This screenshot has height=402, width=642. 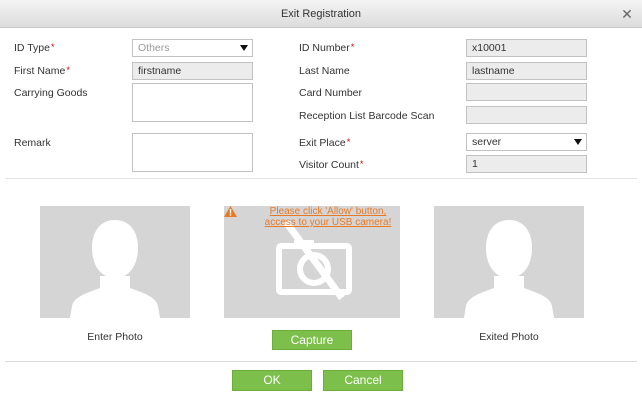 I want to click on exited-photo, so click(x=509, y=262).